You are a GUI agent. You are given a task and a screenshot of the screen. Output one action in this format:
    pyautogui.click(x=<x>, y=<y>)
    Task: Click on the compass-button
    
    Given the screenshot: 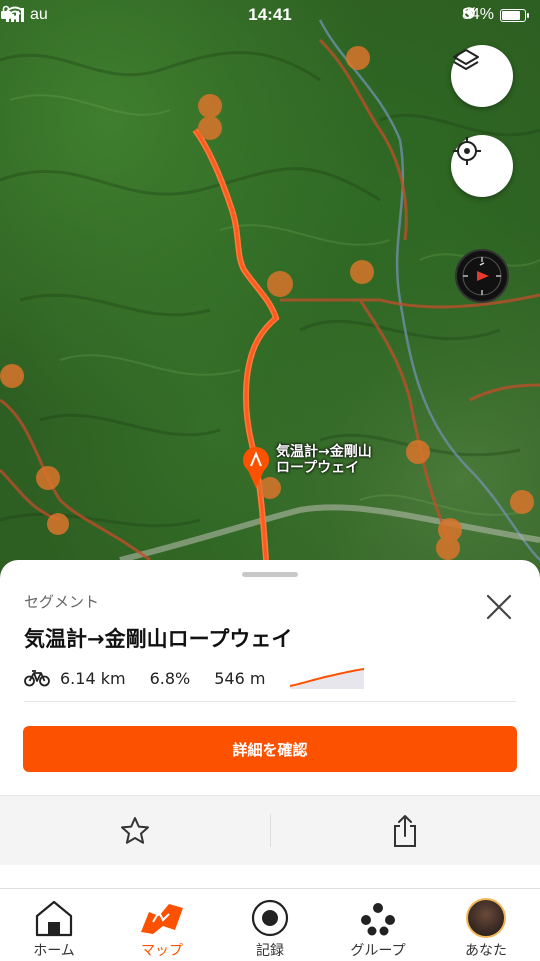 What is the action you would take?
    pyautogui.click(x=482, y=276)
    